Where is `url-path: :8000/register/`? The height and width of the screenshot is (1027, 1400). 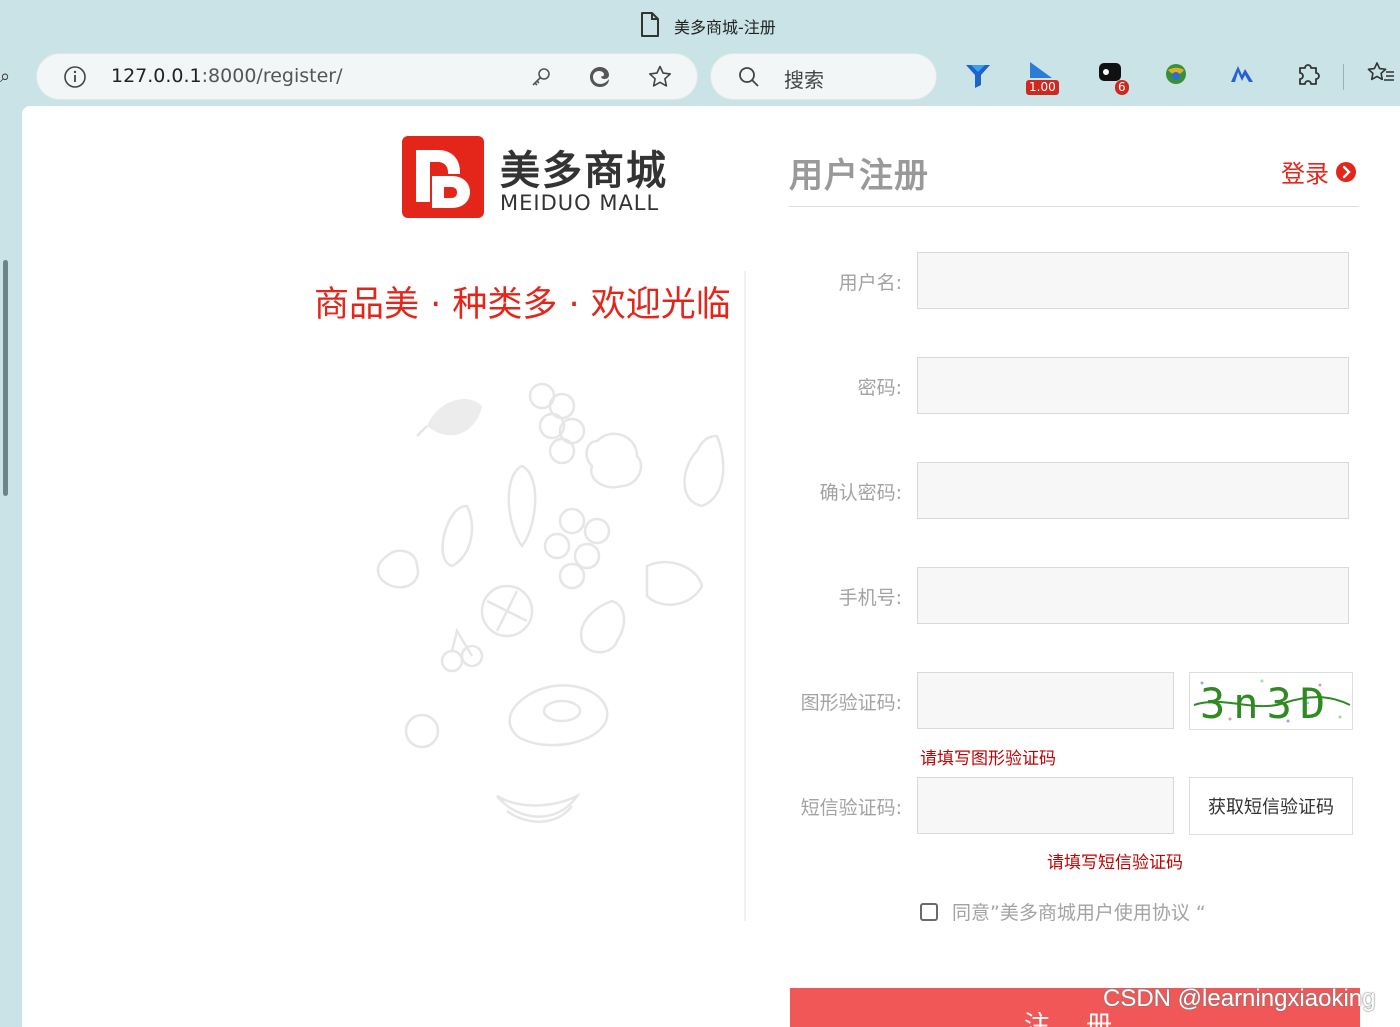 url-path: :8000/register/ is located at coordinates (272, 76).